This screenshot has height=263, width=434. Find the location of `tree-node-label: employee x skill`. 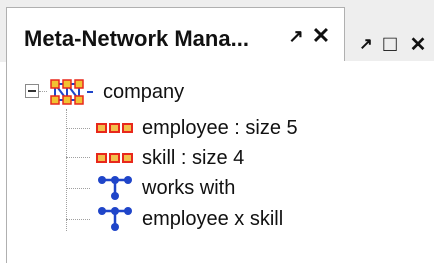

tree-node-label: employee x skill is located at coordinates (213, 219).